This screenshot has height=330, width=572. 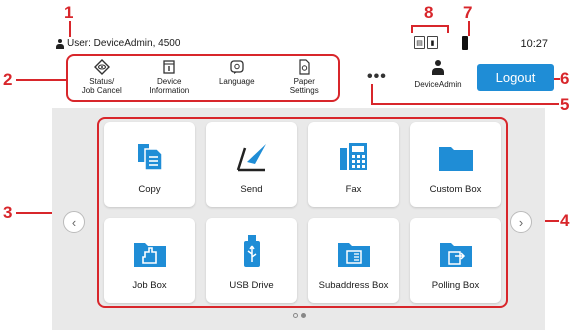 What do you see at coordinates (455, 159) in the screenshot?
I see `folder-icon` at bounding box center [455, 159].